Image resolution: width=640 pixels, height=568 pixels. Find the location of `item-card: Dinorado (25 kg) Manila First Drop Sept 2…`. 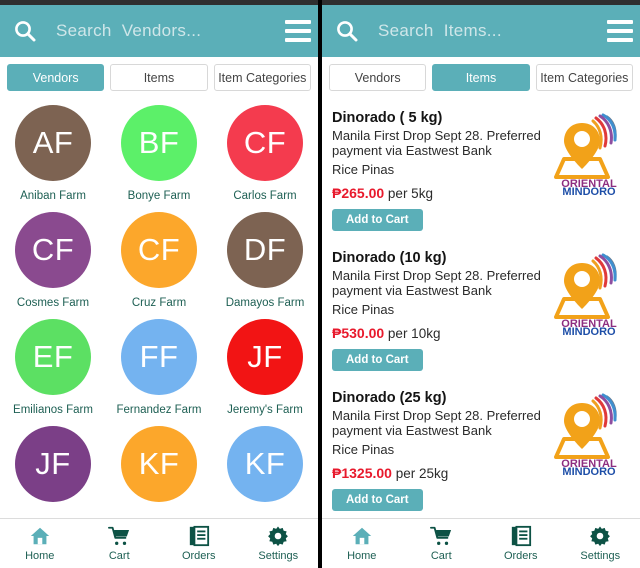

item-card: Dinorado (25 kg) Manila First Drop Sept 2… is located at coordinates (481, 453).